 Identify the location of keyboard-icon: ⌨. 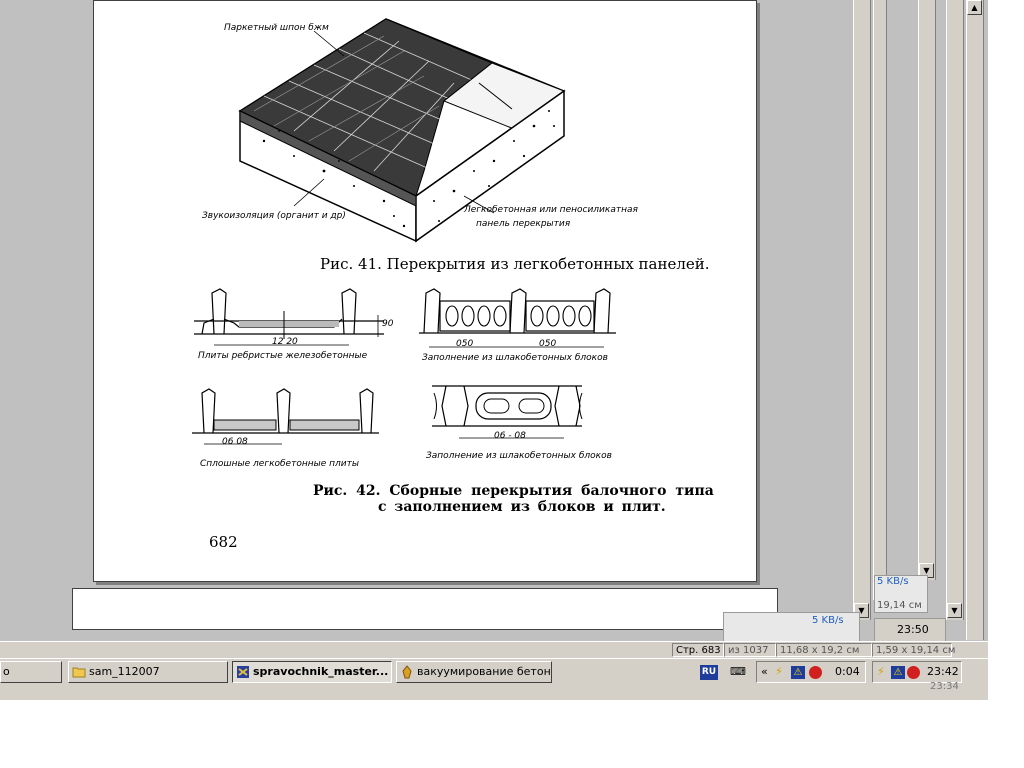
(738, 672).